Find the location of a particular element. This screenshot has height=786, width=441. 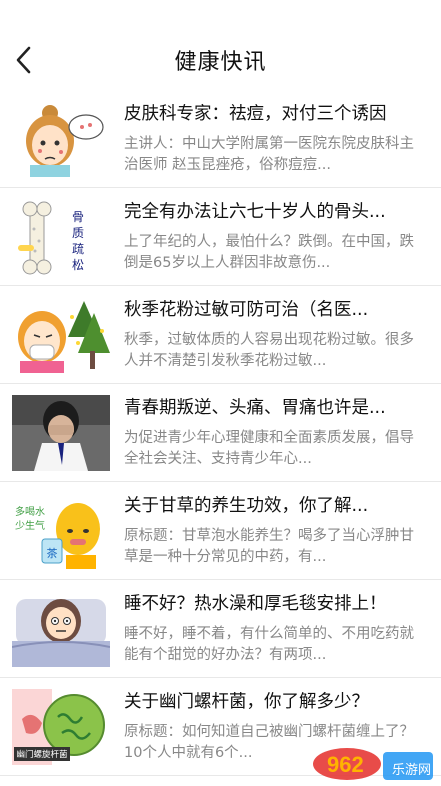

svg-text: 茶 is located at coordinates (52, 553).